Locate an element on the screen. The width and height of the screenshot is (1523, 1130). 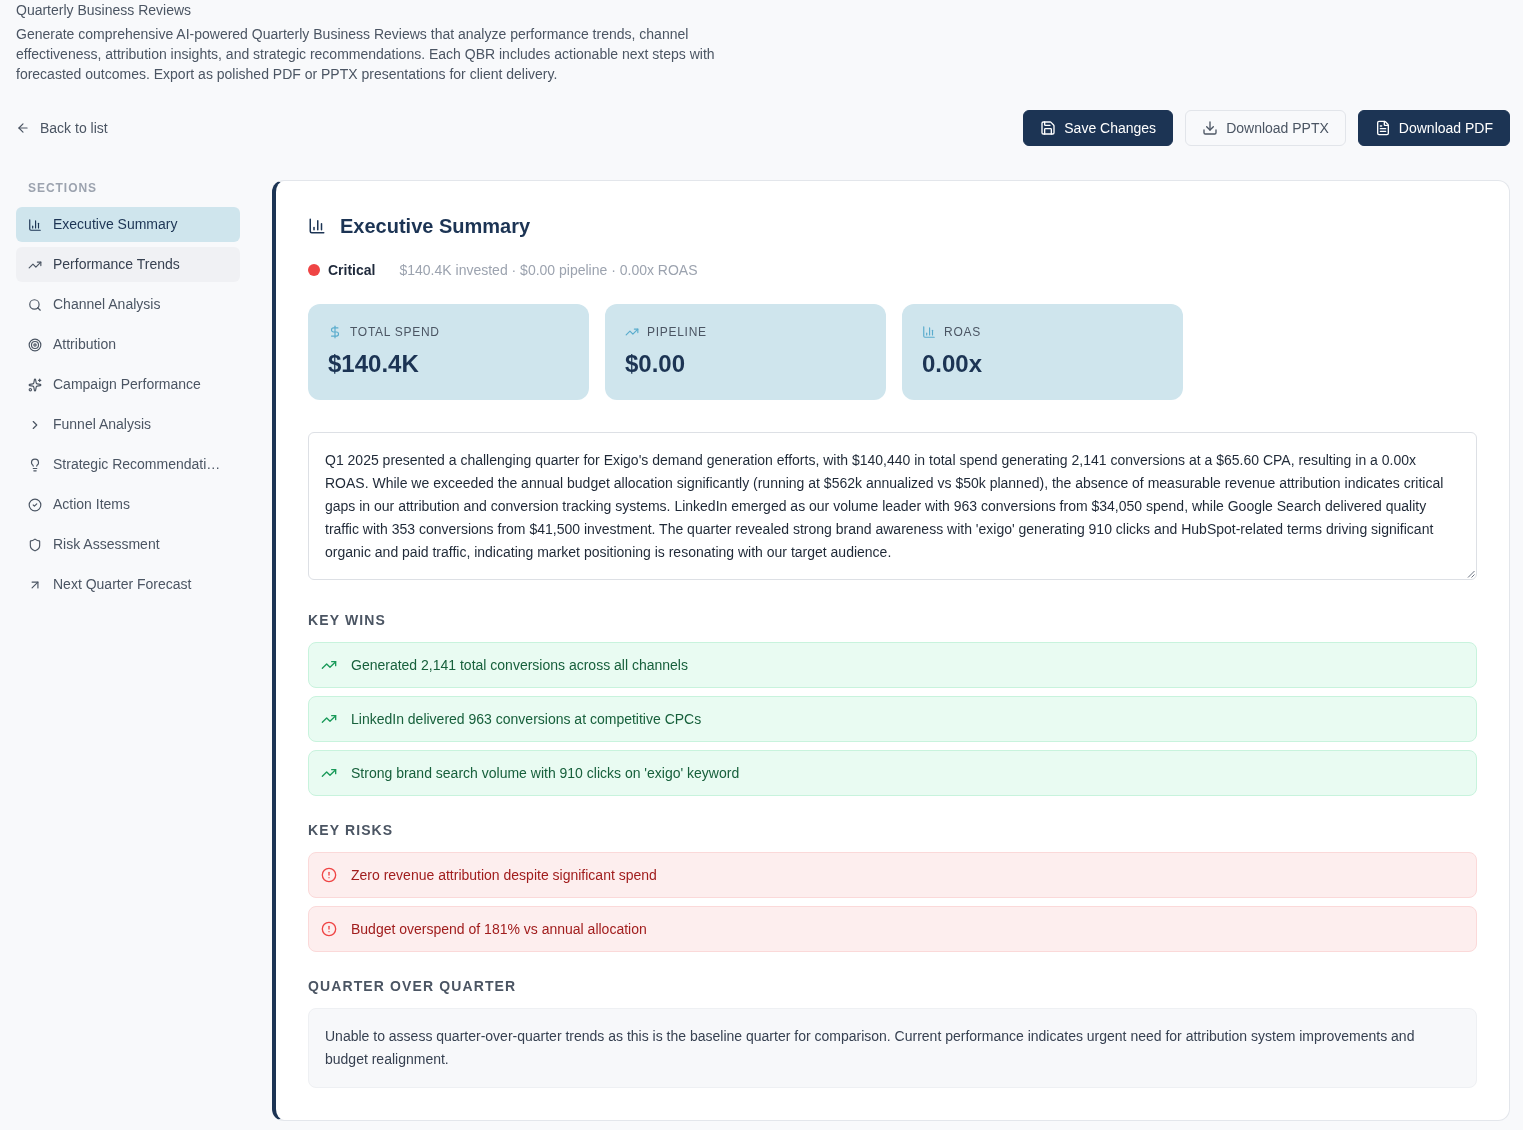
section-heading: QUARTER OVER QUARTER is located at coordinates (413, 986).